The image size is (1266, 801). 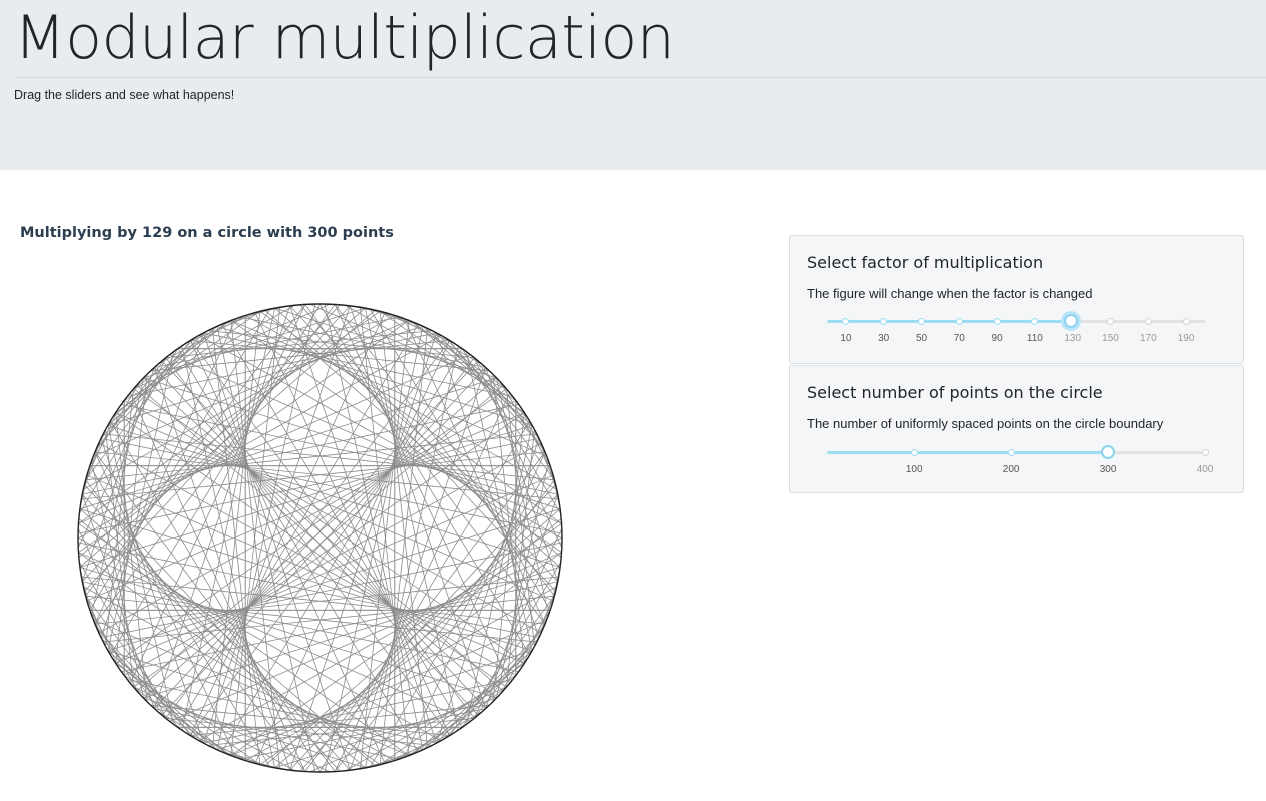 What do you see at coordinates (344, 38) in the screenshot?
I see `page-title: Modular multiplication` at bounding box center [344, 38].